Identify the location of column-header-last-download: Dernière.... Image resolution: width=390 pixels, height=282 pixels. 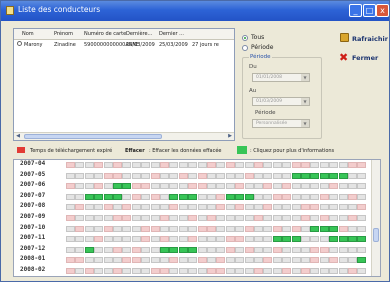
(139, 34).